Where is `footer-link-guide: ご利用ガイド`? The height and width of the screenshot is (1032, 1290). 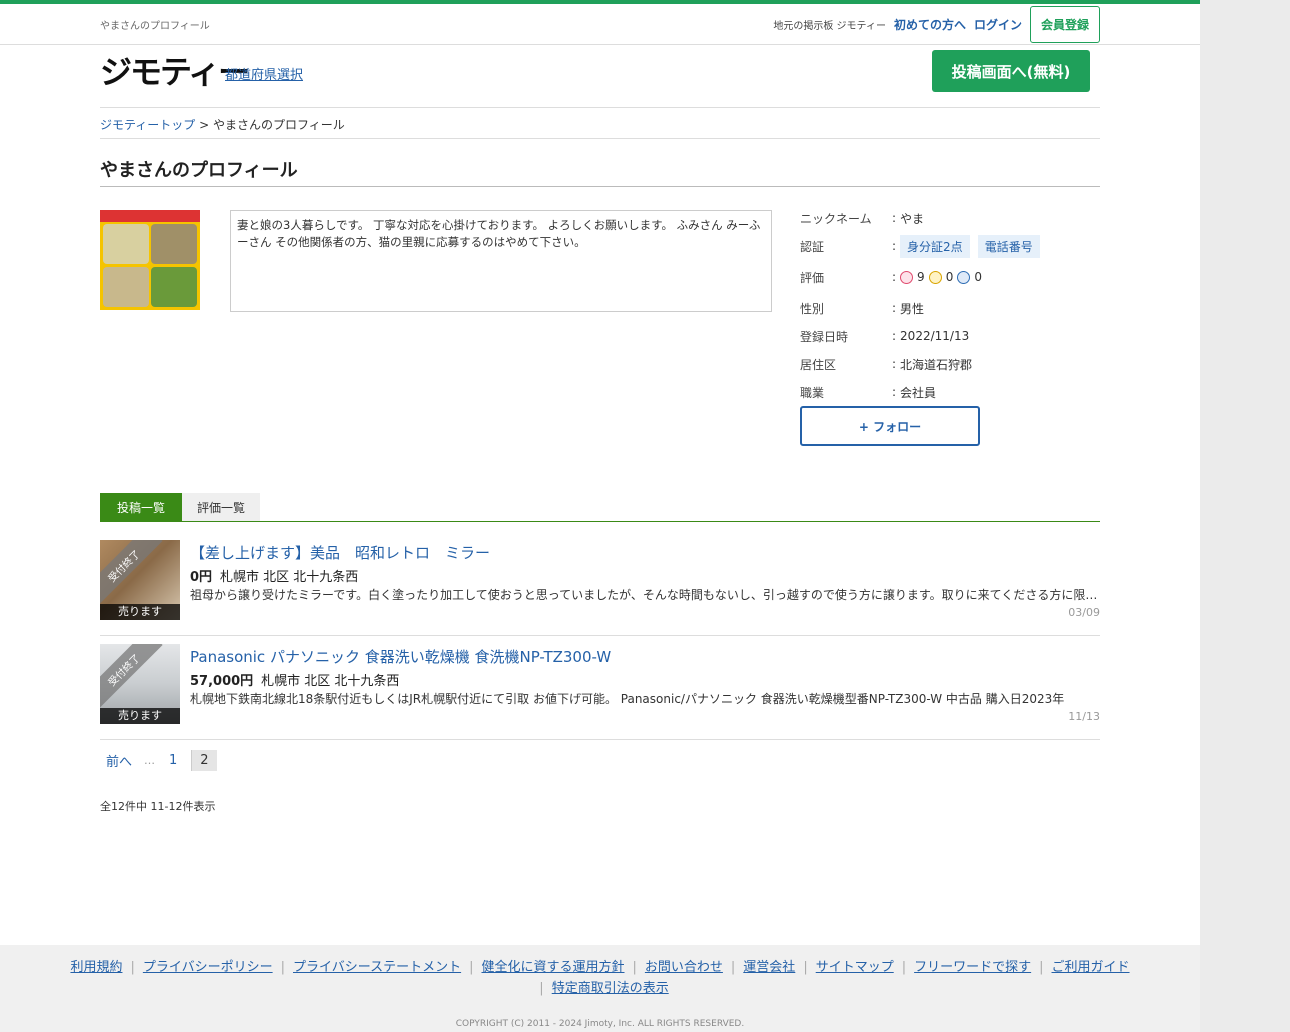 footer-link-guide: ご利用ガイド is located at coordinates (1091, 967).